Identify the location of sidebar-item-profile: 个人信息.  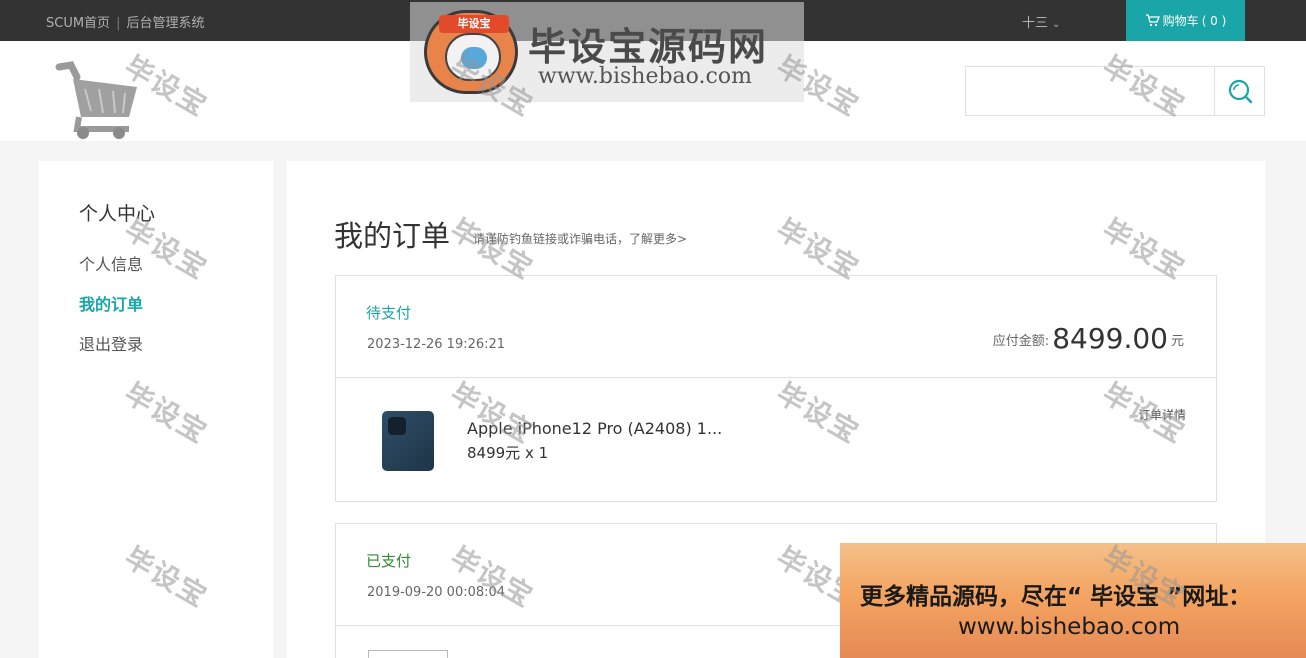
(111, 263).